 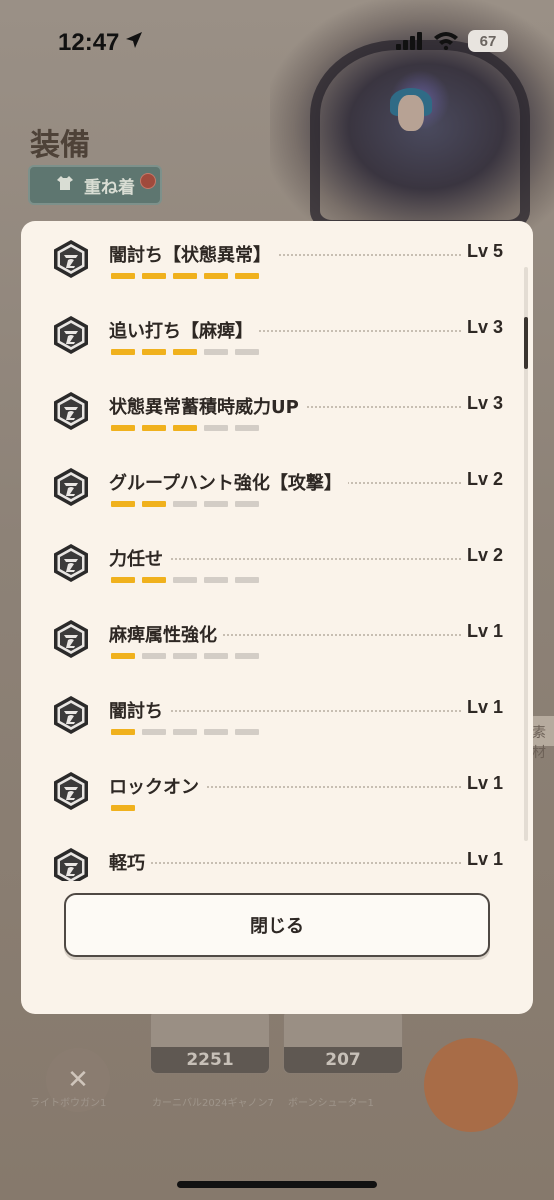 I want to click on location-arrow-icon, so click(x=134, y=42).